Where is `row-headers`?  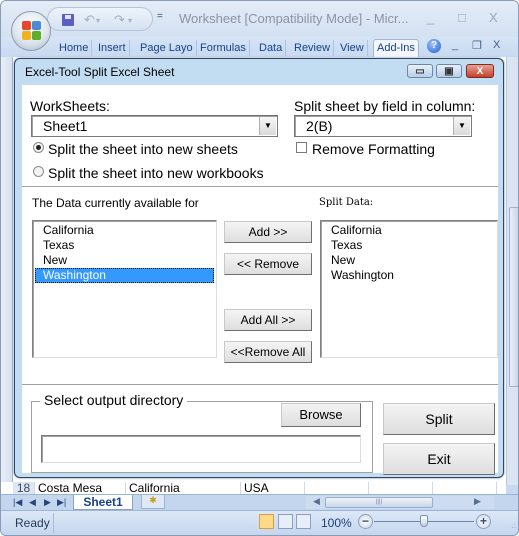
row-headers is located at coordinates (7, 271).